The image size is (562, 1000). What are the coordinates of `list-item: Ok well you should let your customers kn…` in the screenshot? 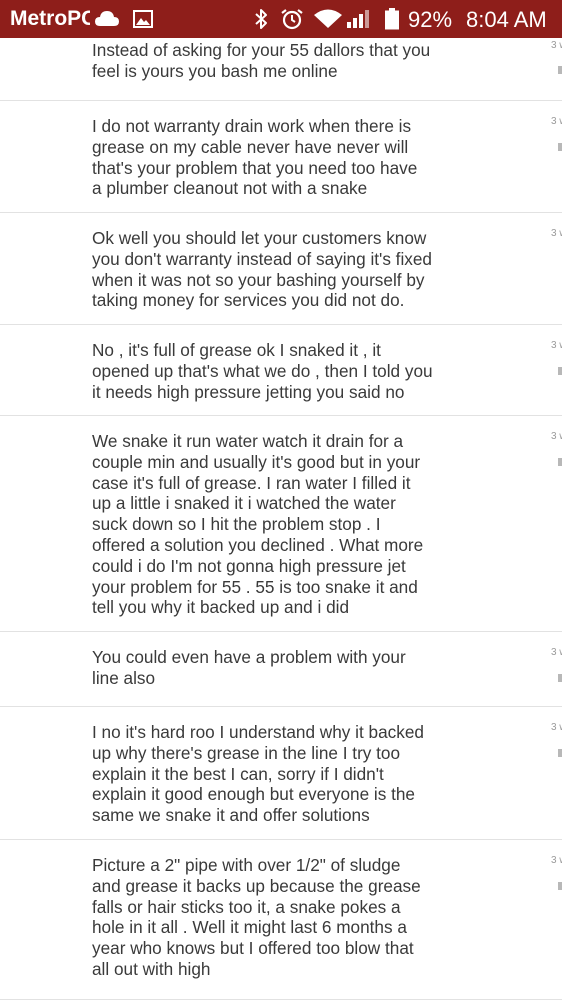 It's located at (281, 269).